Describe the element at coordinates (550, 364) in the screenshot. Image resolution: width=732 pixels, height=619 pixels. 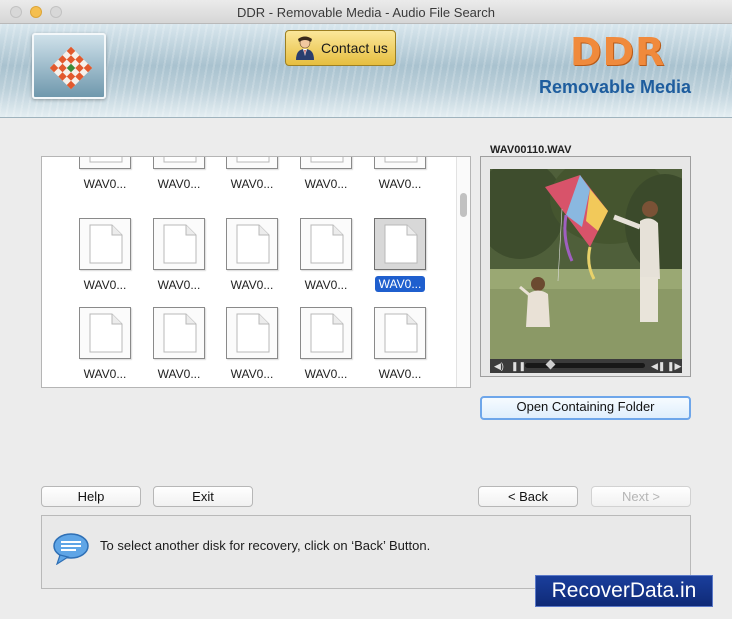
I see `seek-knob` at that location.